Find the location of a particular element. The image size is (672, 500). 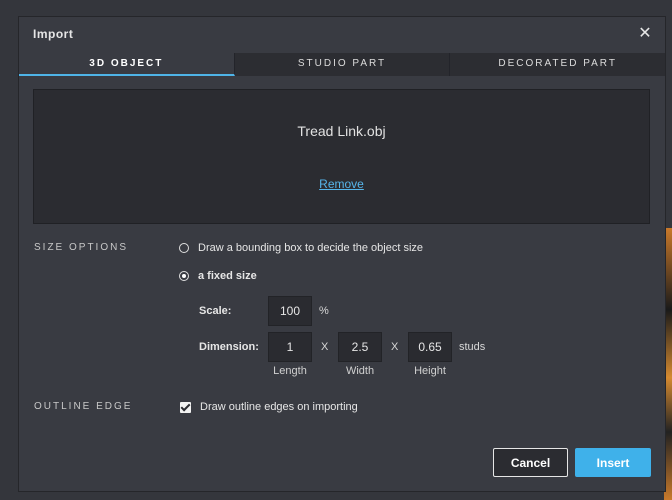

tab-3d-object: 3D OBJECT is located at coordinates (127, 64).